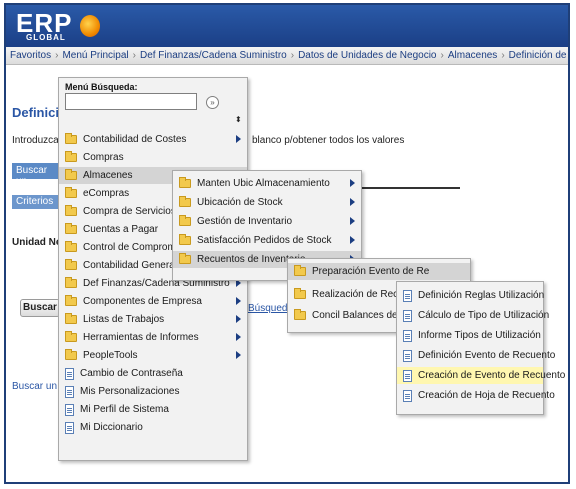 This screenshot has width=576, height=489. Describe the element at coordinates (367, 55) in the screenshot. I see `breadcrumb-datos-unidades: Datos de Unidades de Negocio` at that location.